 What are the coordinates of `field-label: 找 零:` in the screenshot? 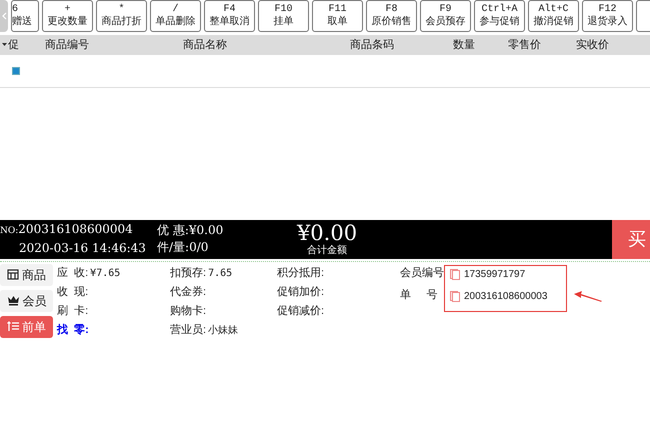 It's located at (73, 330).